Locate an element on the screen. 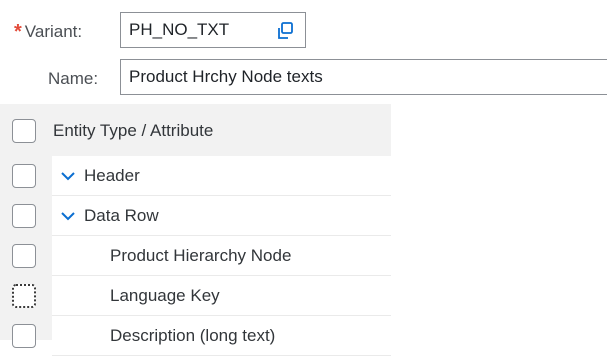  table-row: Description (long text) is located at coordinates (195, 336).